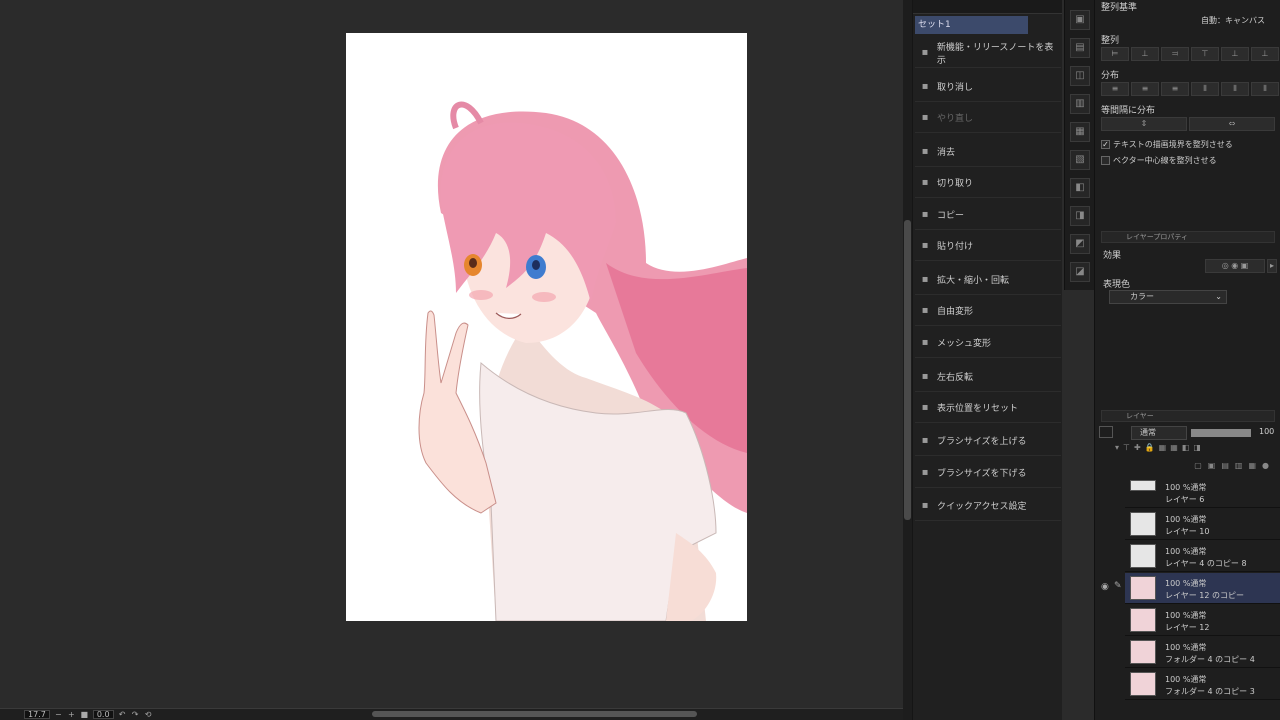 This screenshot has height=720, width=1280. Describe the element at coordinates (1202, 524) in the screenshot. I see `layer-row: 100 %通常 レイヤー 10` at that location.